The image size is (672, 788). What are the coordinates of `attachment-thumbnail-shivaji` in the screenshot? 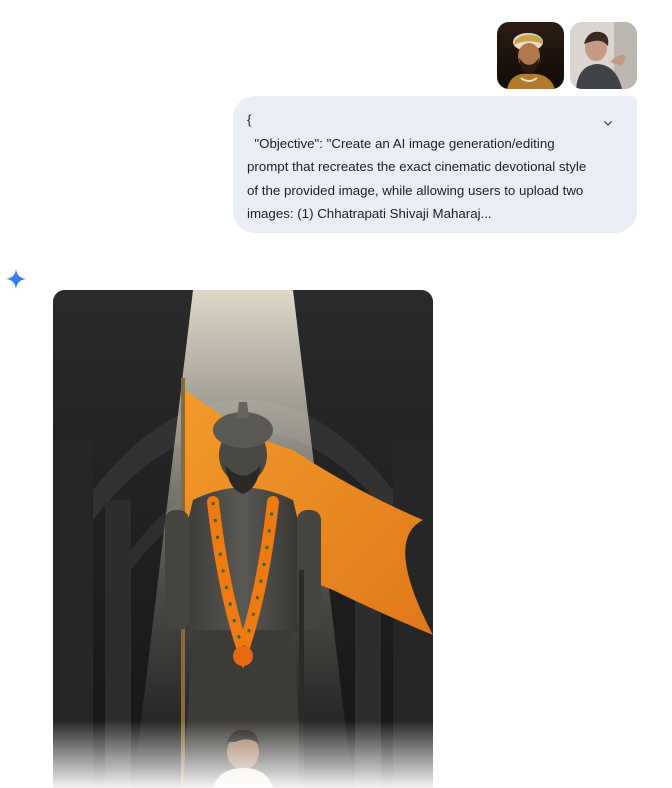 It's located at (530, 55).